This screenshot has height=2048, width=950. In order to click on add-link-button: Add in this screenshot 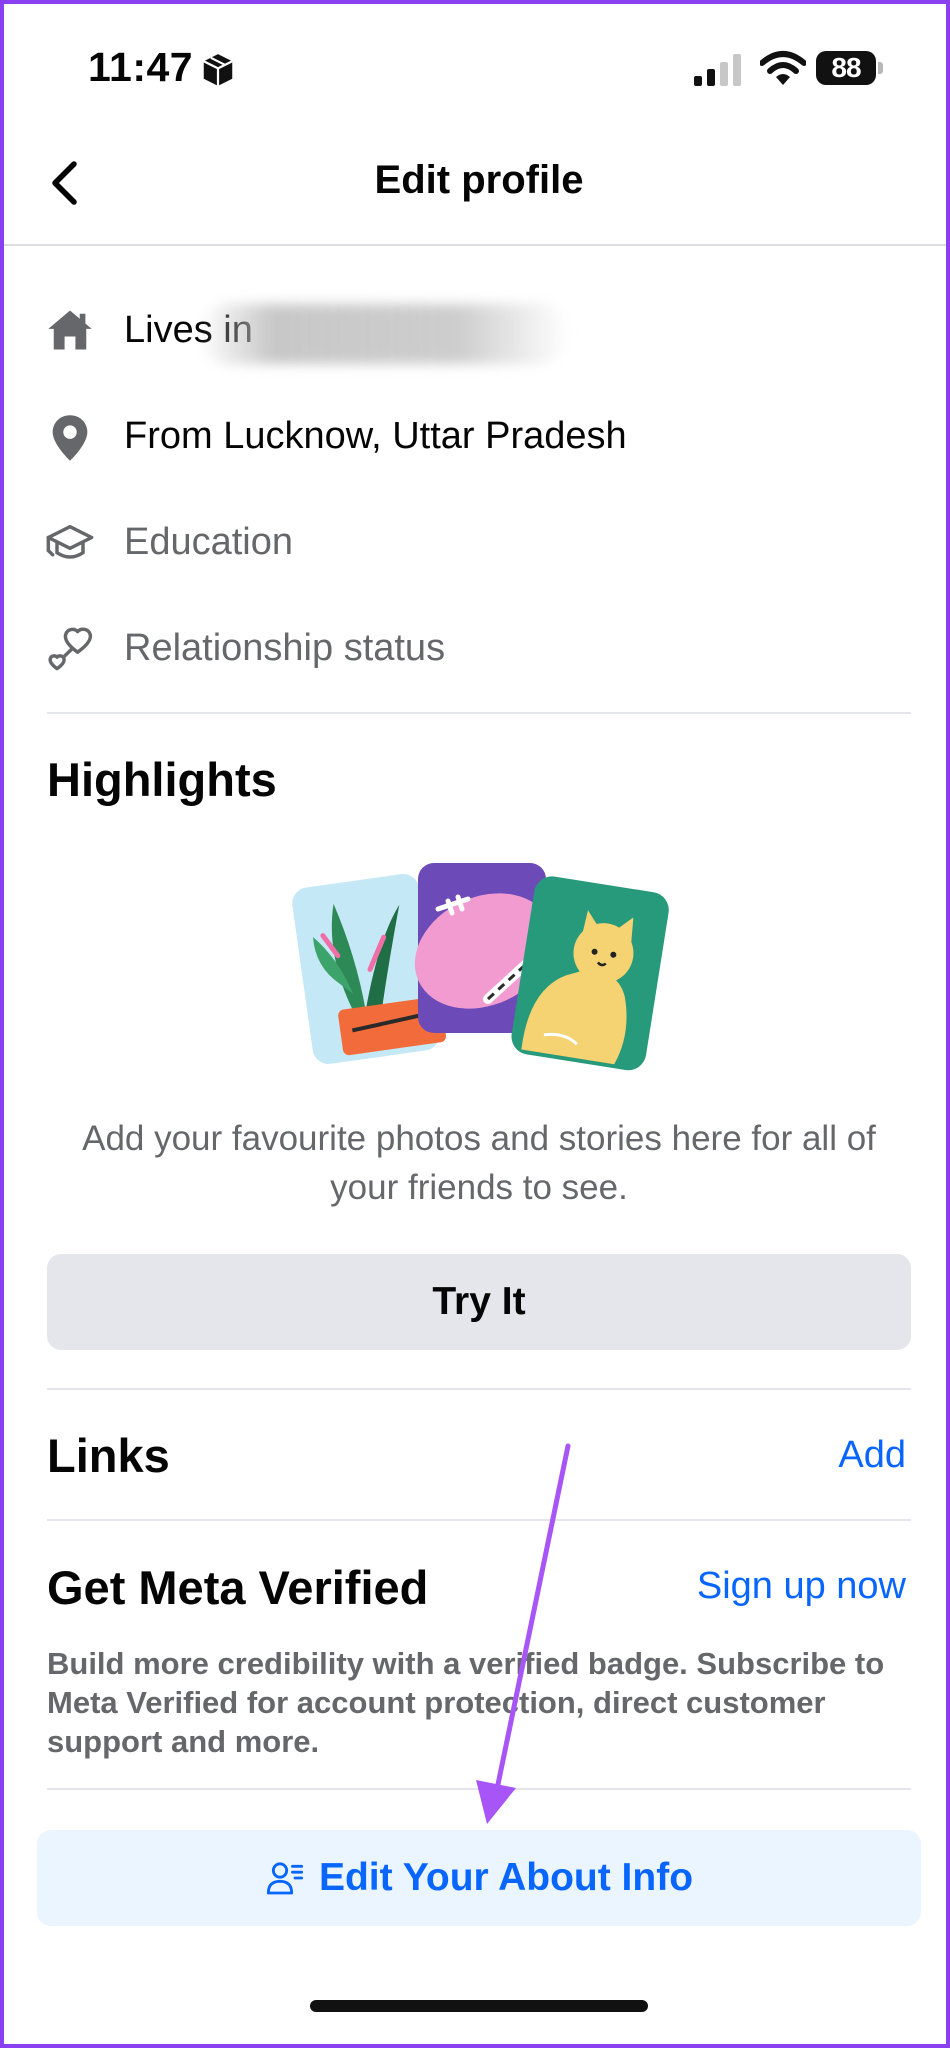, I will do `click(872, 1455)`.